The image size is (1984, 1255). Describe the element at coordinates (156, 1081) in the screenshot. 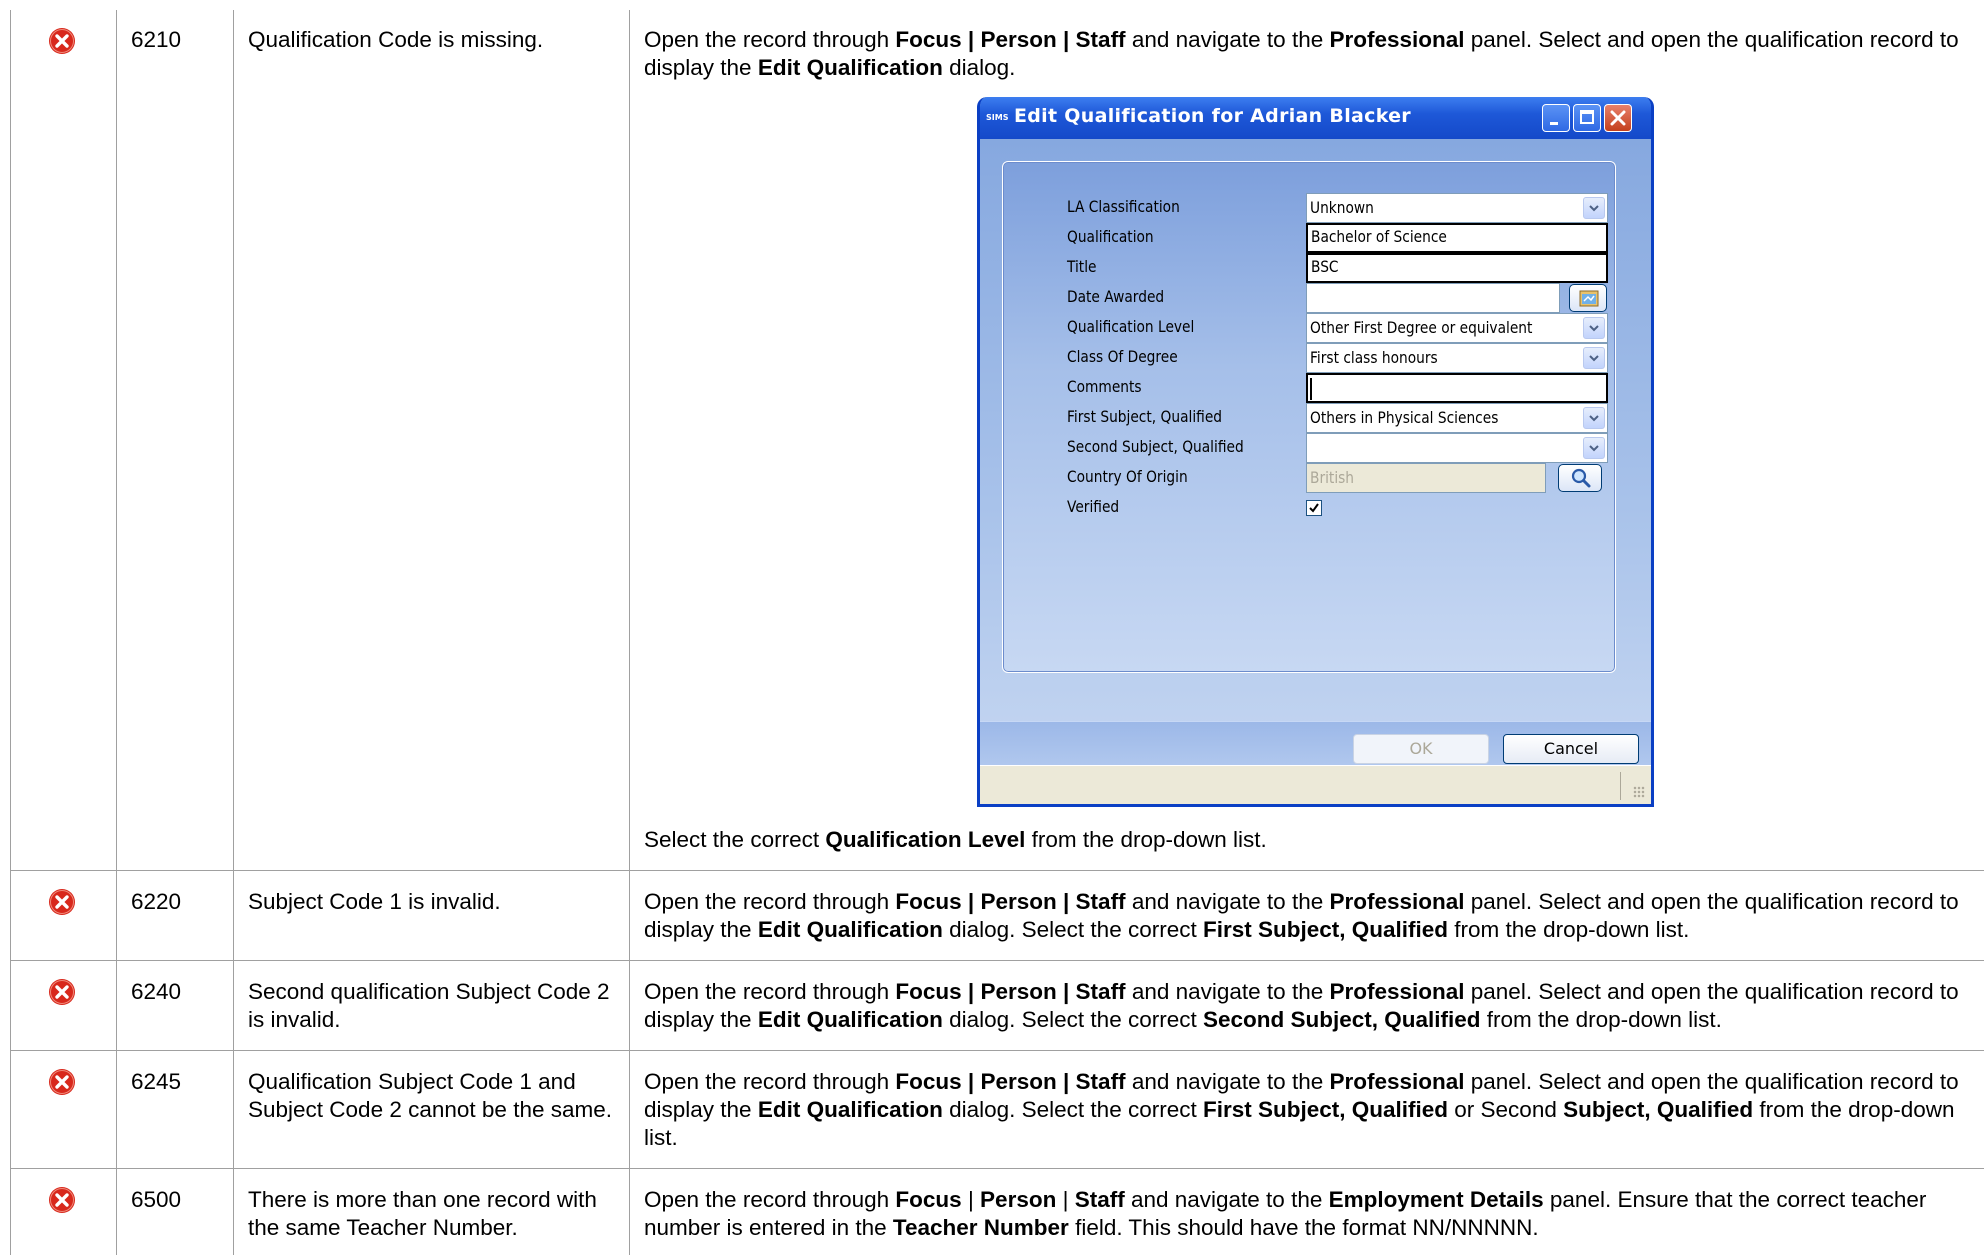

I see `error-code: 6245` at that location.